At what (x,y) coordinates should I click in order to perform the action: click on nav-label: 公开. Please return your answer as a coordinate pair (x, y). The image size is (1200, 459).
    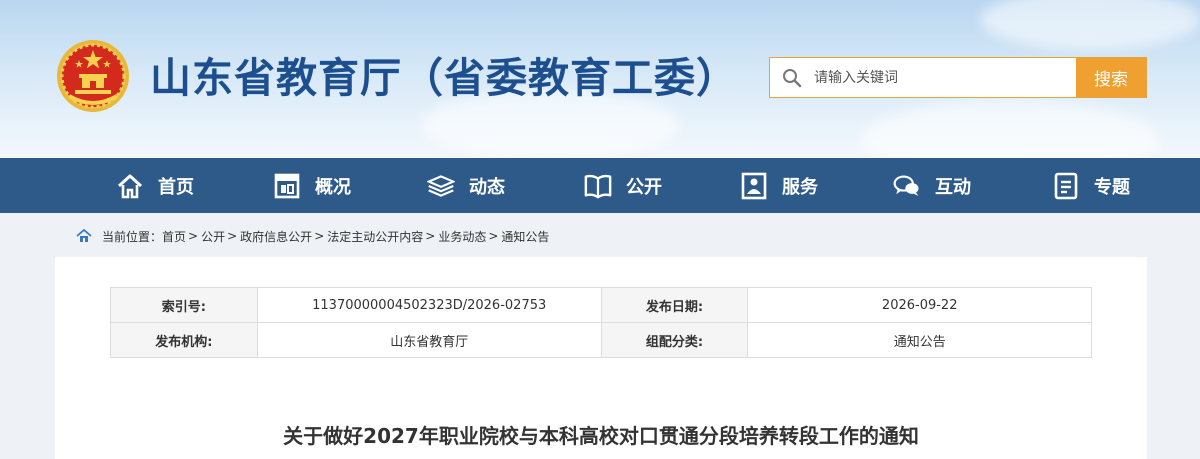
    Looking at the image, I should click on (644, 187).